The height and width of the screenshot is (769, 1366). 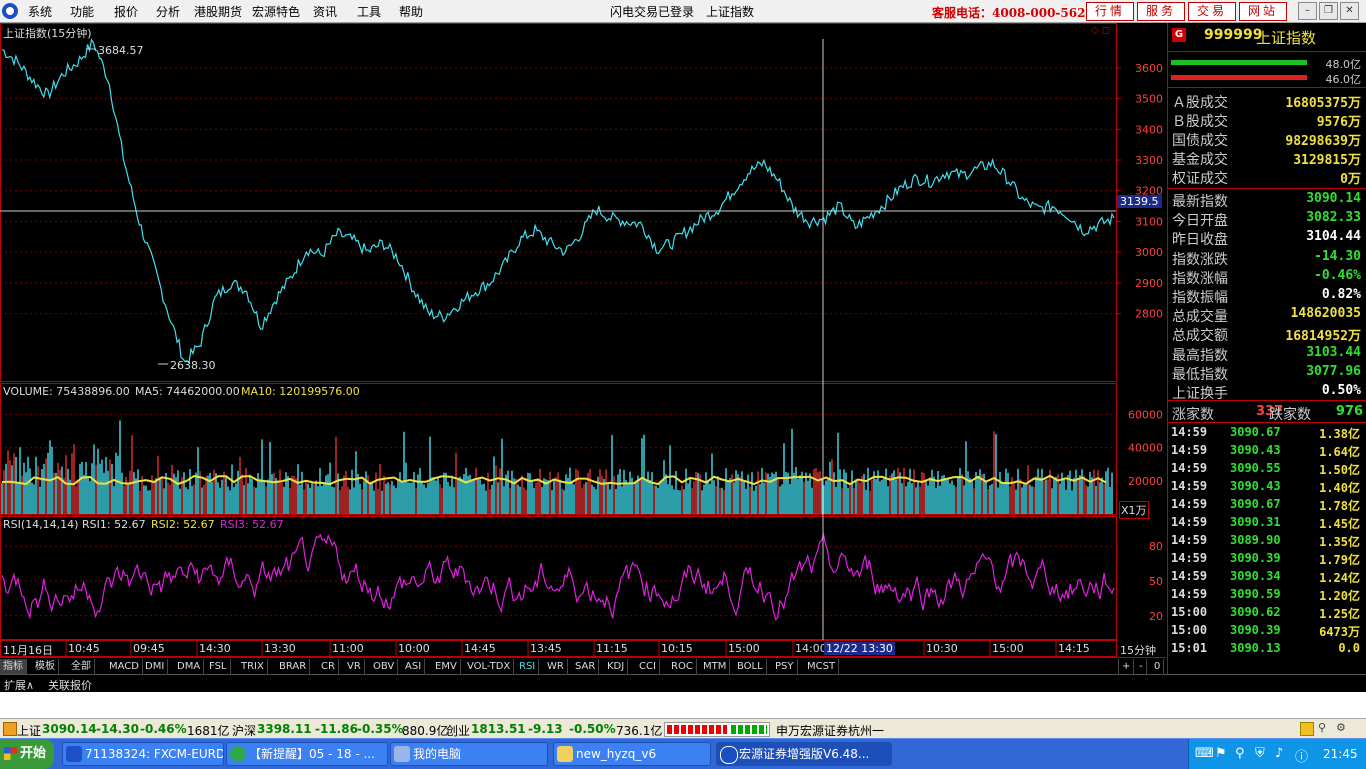 What do you see at coordinates (29, 731) in the screenshot?
I see `ticker-sh-label: 上证` at bounding box center [29, 731].